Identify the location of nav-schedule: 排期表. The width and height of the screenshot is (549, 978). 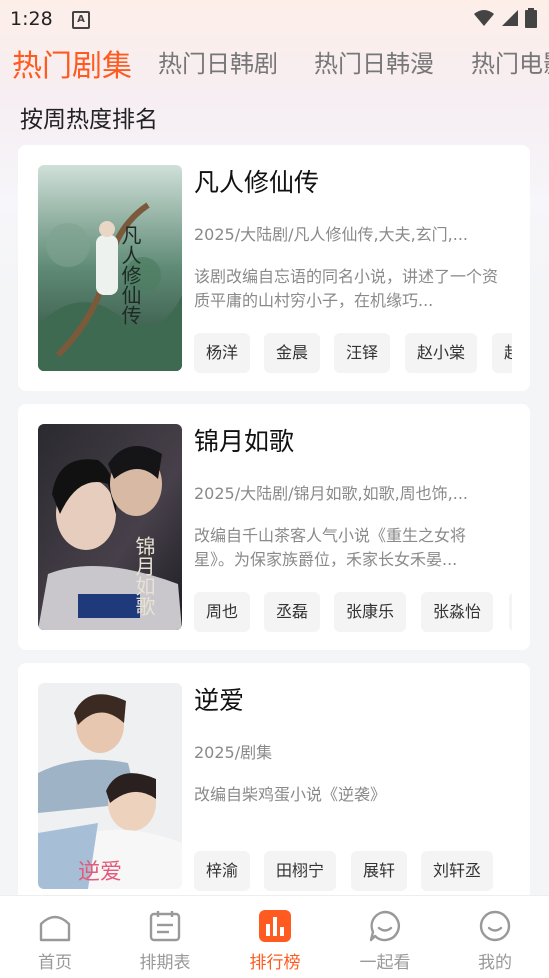
(165, 937).